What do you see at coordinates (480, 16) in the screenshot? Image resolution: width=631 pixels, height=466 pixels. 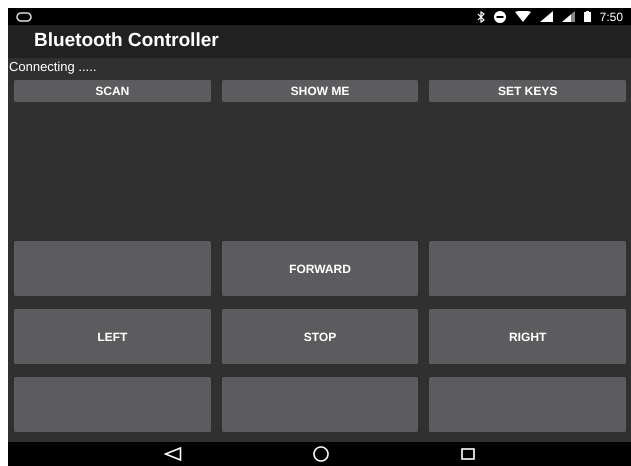 I see `bluetooth-icon` at bounding box center [480, 16].